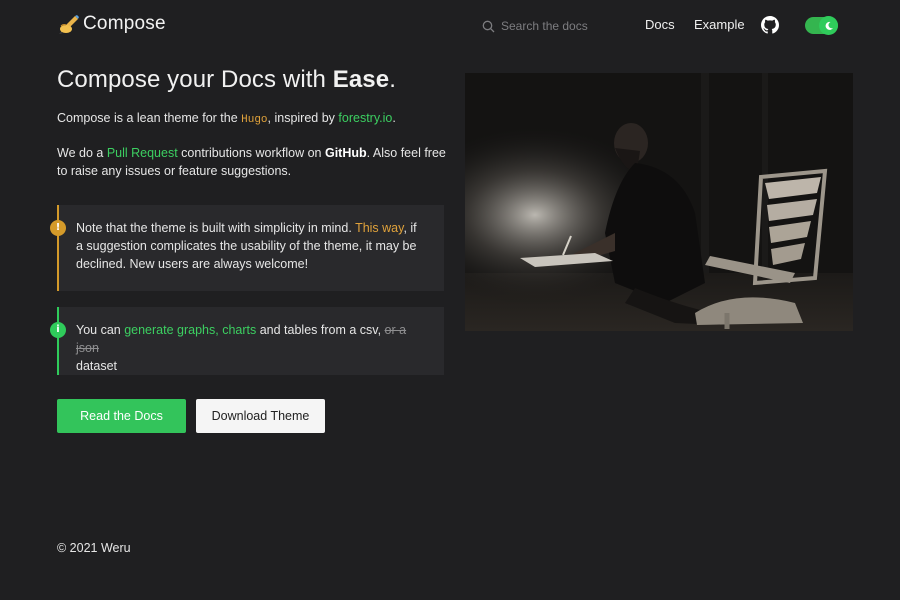  Describe the element at coordinates (254, 120) in the screenshot. I see `hugo-code: Hugo` at that location.